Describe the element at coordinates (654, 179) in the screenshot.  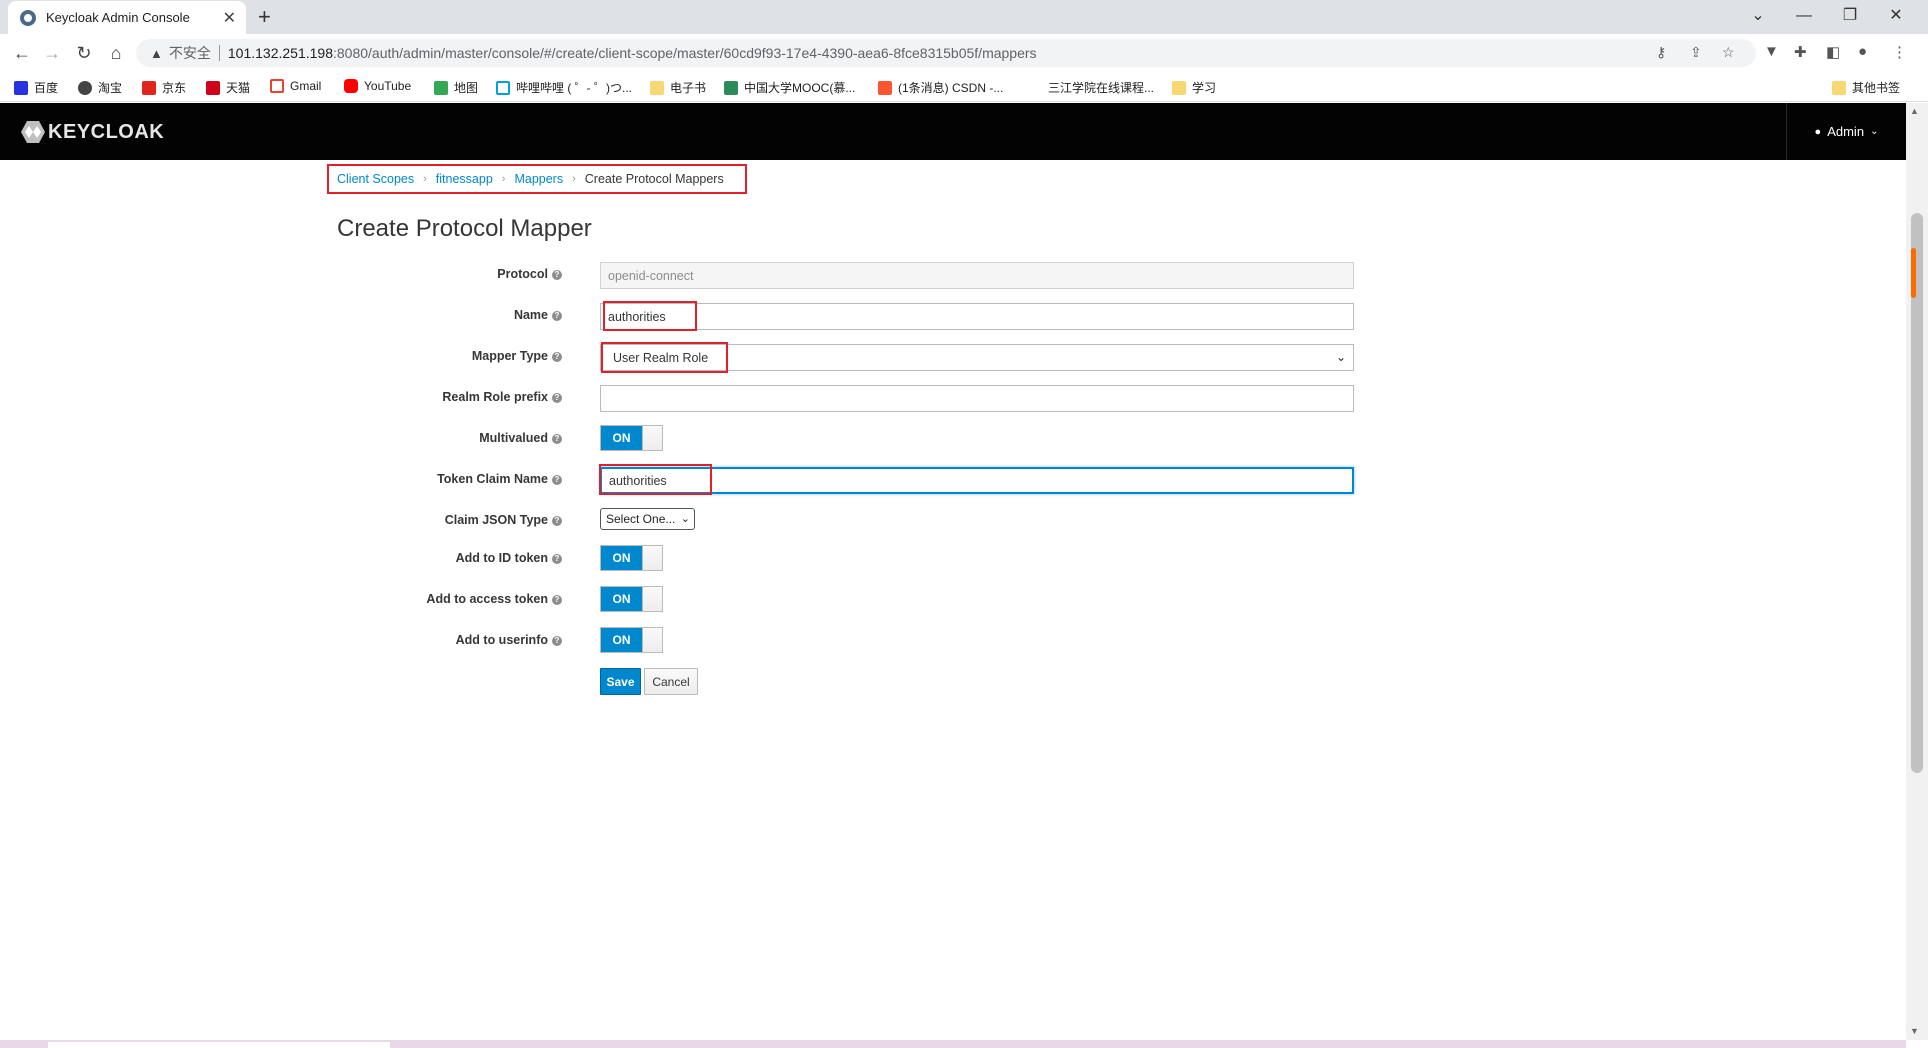
I see `breadcrumb-current: Create Protocol Mappers` at that location.